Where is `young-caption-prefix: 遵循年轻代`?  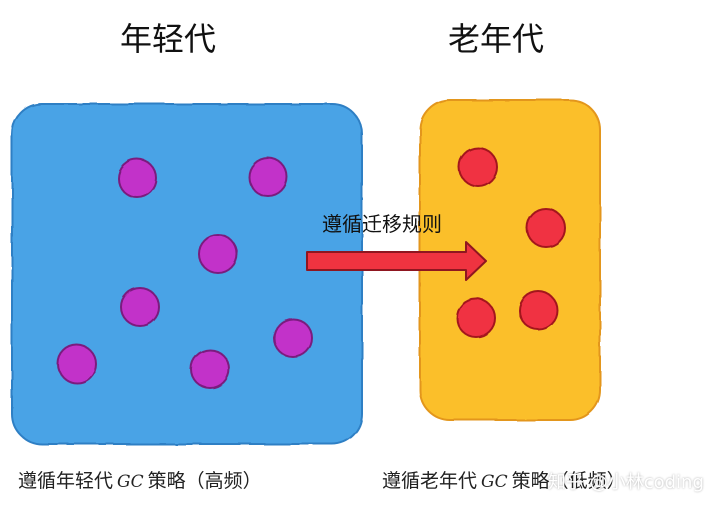
young-caption-prefix: 遵循年轻代 is located at coordinates (66, 481).